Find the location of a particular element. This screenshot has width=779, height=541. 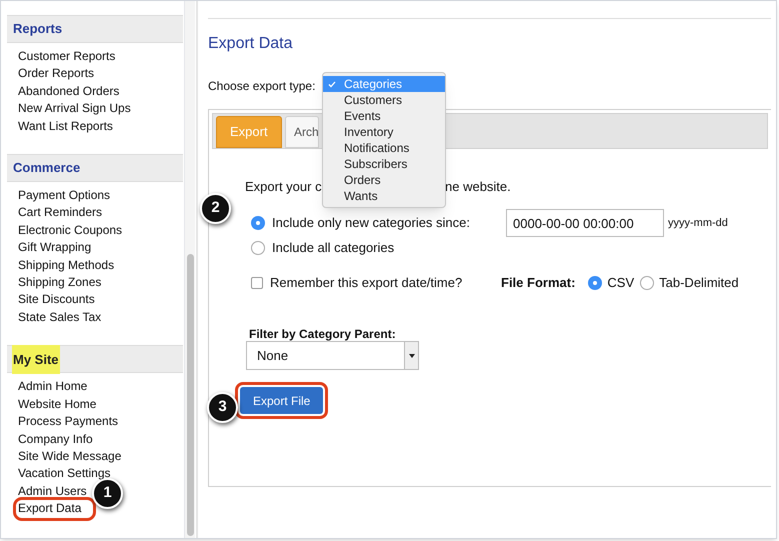

section-title: Commerce is located at coordinates (47, 168).